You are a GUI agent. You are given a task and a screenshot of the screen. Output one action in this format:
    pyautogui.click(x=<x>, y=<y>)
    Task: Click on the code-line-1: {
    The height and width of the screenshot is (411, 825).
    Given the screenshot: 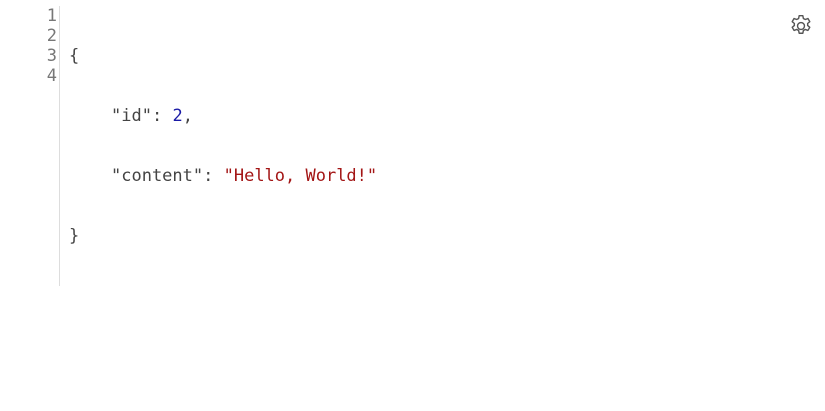 What is the action you would take?
    pyautogui.click(x=223, y=56)
    